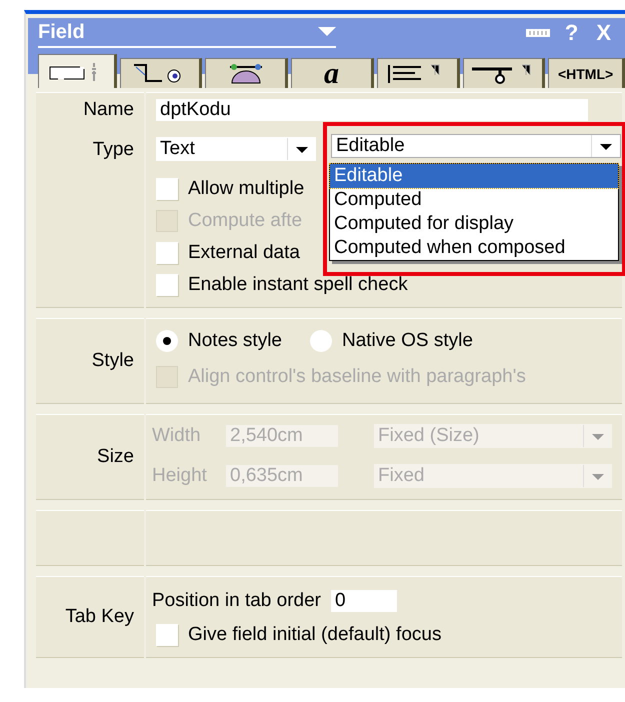 The width and height of the screenshot is (625, 702). I want to click on option-label: External data, so click(244, 253).